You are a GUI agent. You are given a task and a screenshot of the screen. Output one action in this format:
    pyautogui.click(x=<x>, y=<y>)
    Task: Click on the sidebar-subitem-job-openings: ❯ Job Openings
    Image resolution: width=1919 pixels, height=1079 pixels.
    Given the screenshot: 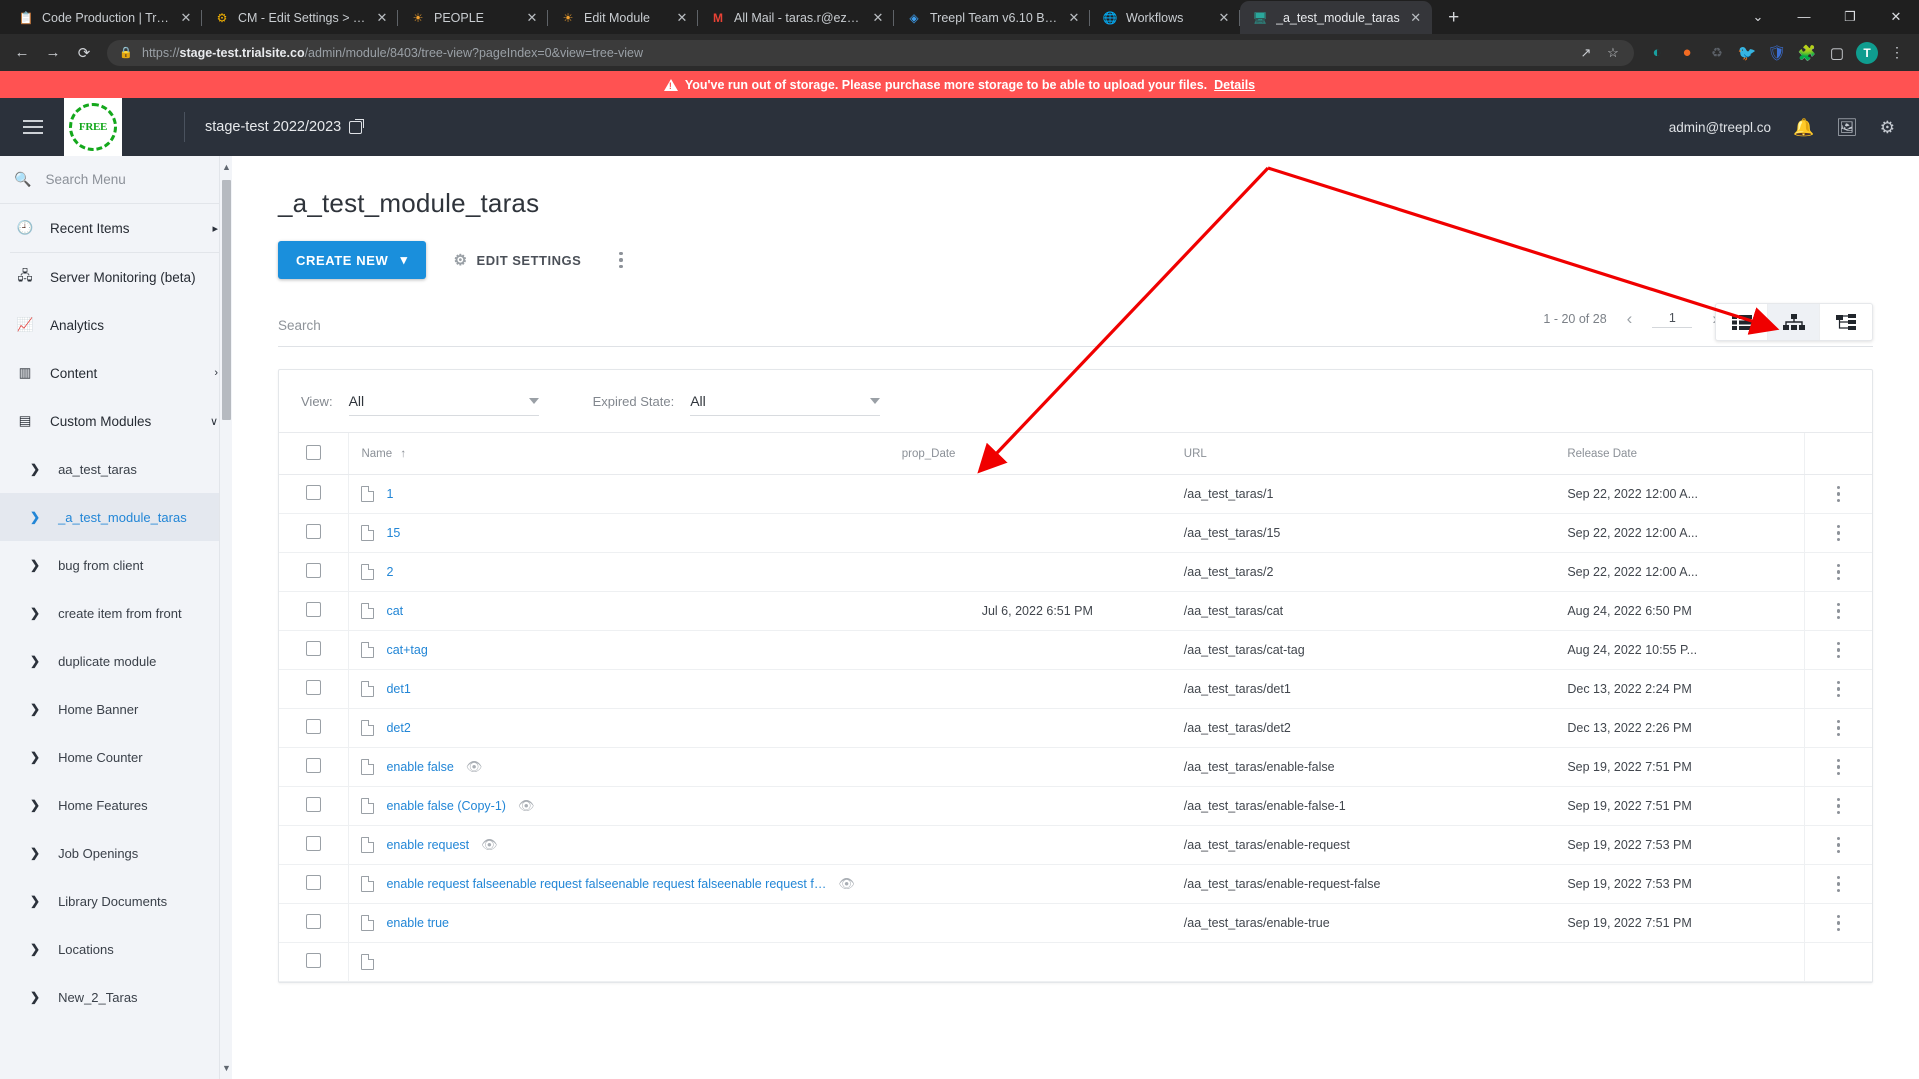 What is the action you would take?
    pyautogui.click(x=116, y=853)
    